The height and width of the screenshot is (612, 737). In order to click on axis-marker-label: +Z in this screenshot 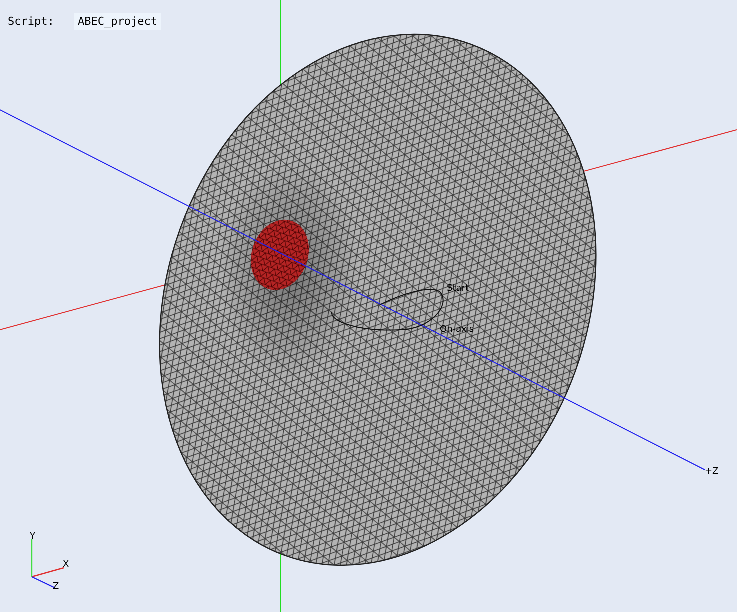, I will do `click(712, 472)`.